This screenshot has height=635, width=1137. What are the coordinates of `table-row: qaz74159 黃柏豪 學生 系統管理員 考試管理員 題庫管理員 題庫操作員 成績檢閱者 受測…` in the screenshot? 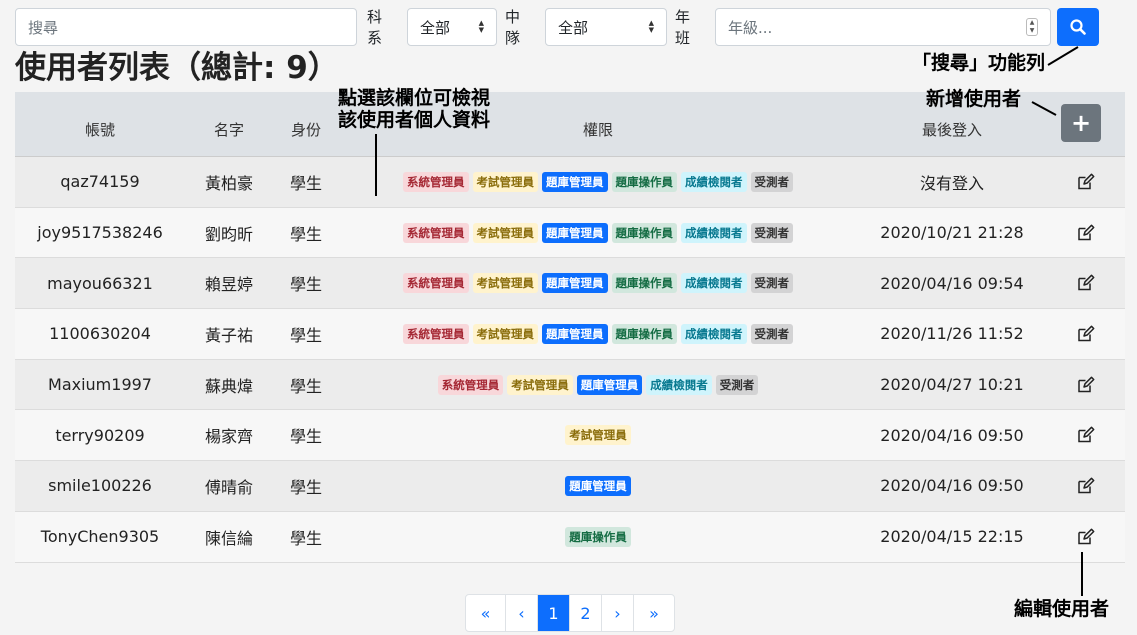 It's located at (570, 182).